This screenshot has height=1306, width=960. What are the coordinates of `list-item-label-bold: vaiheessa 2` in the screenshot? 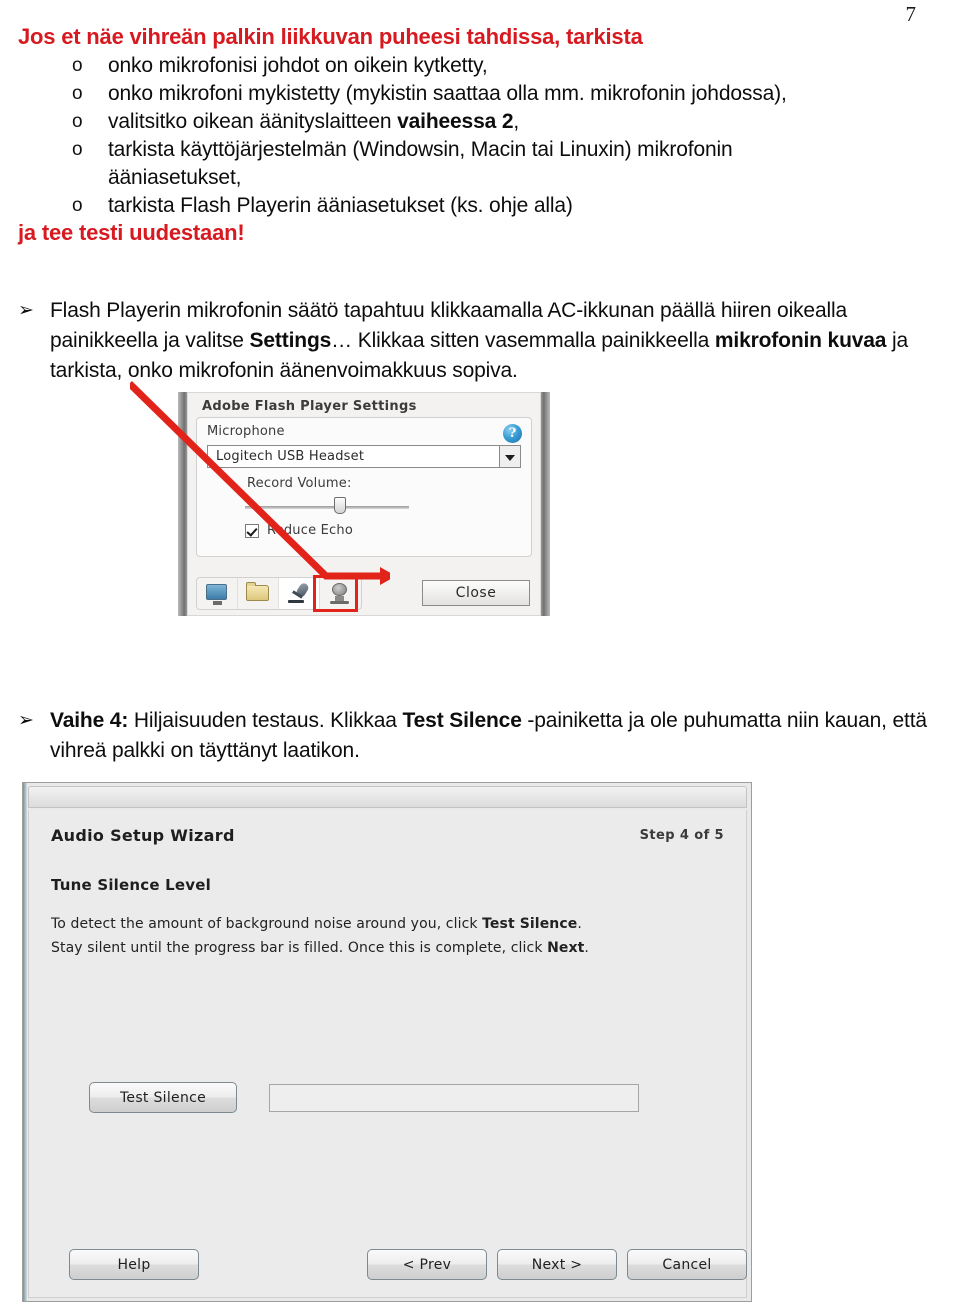 It's located at (455, 121).